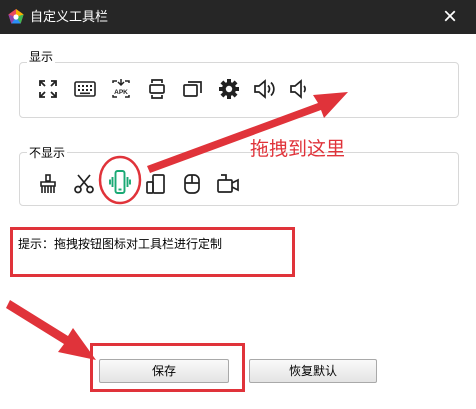  What do you see at coordinates (265, 89) in the screenshot?
I see `volume-up-icon` at bounding box center [265, 89].